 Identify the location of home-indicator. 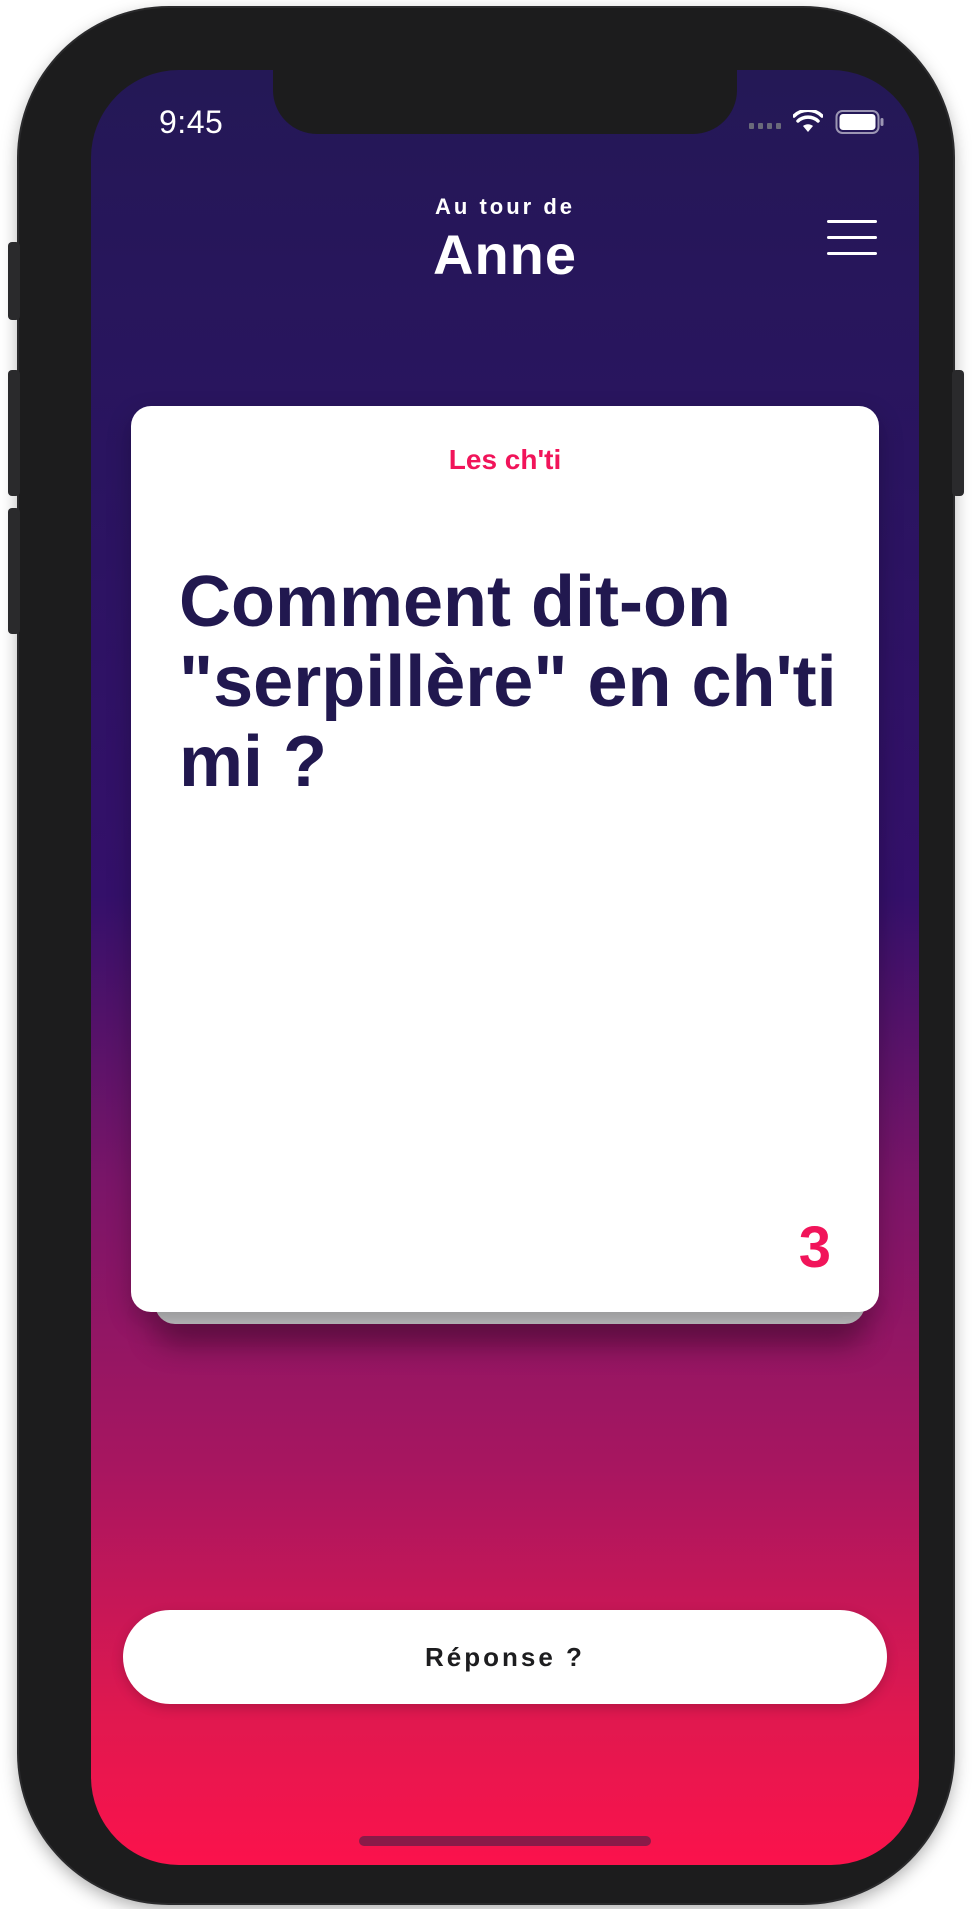
(505, 1841).